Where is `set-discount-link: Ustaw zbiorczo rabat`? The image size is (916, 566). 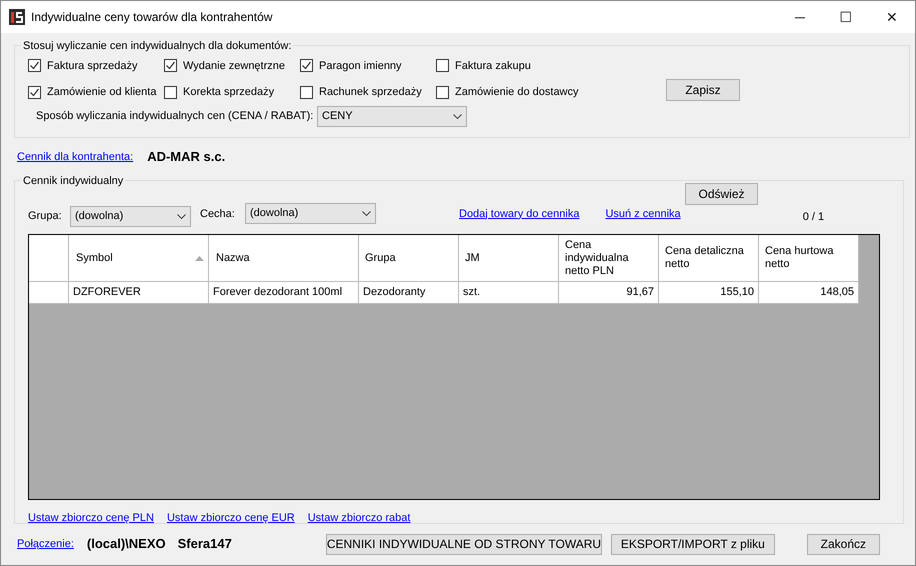
set-discount-link: Ustaw zbiorczo rabat is located at coordinates (359, 518).